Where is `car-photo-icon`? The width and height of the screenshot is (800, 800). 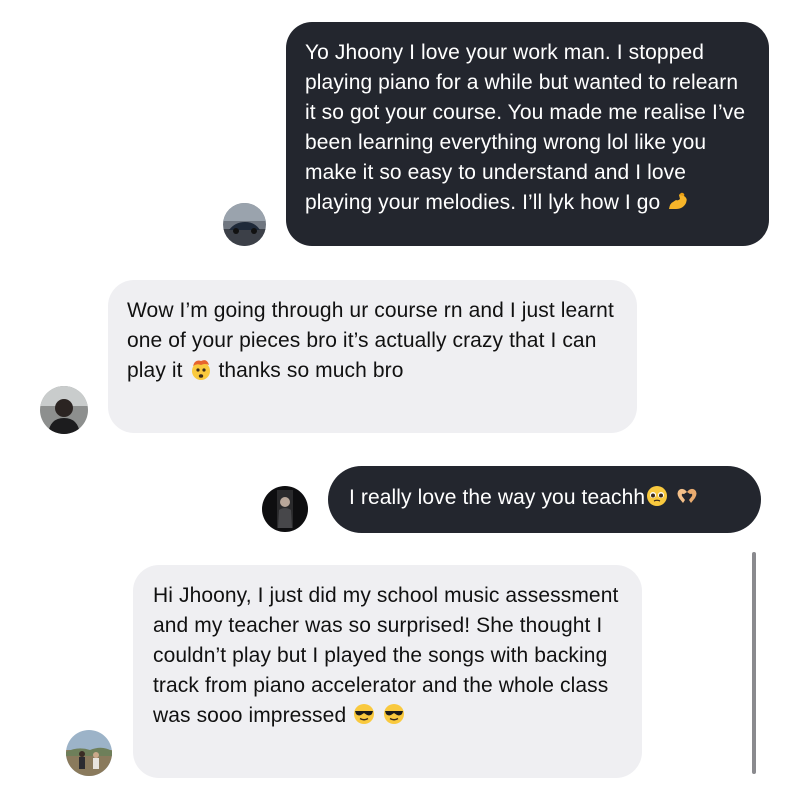 car-photo-icon is located at coordinates (244, 224).